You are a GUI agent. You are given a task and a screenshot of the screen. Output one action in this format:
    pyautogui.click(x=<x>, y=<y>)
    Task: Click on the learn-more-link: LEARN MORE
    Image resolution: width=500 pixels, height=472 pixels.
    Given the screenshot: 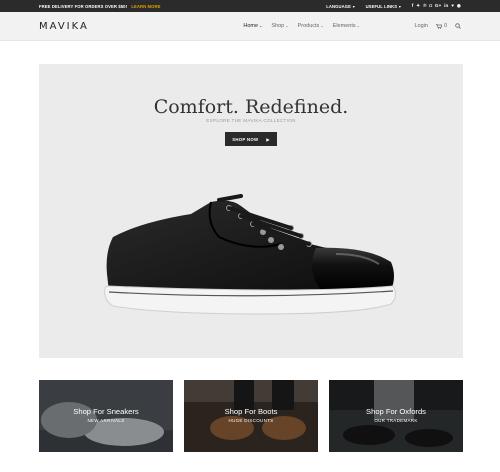 What is the action you would take?
    pyautogui.click(x=145, y=6)
    